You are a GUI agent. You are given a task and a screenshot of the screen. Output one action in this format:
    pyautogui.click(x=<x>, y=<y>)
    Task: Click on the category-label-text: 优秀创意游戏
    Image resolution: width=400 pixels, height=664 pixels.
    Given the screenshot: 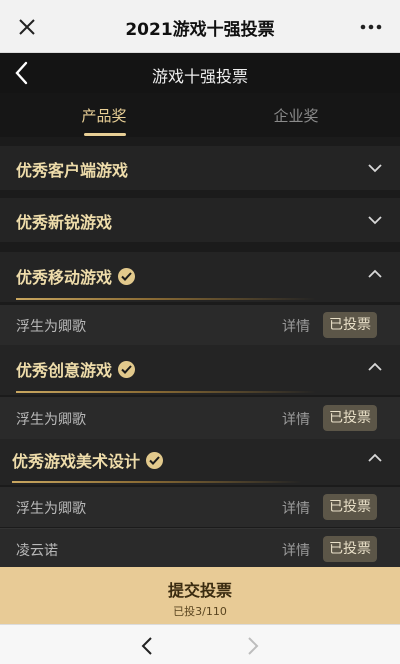 What is the action you would take?
    pyautogui.click(x=64, y=370)
    